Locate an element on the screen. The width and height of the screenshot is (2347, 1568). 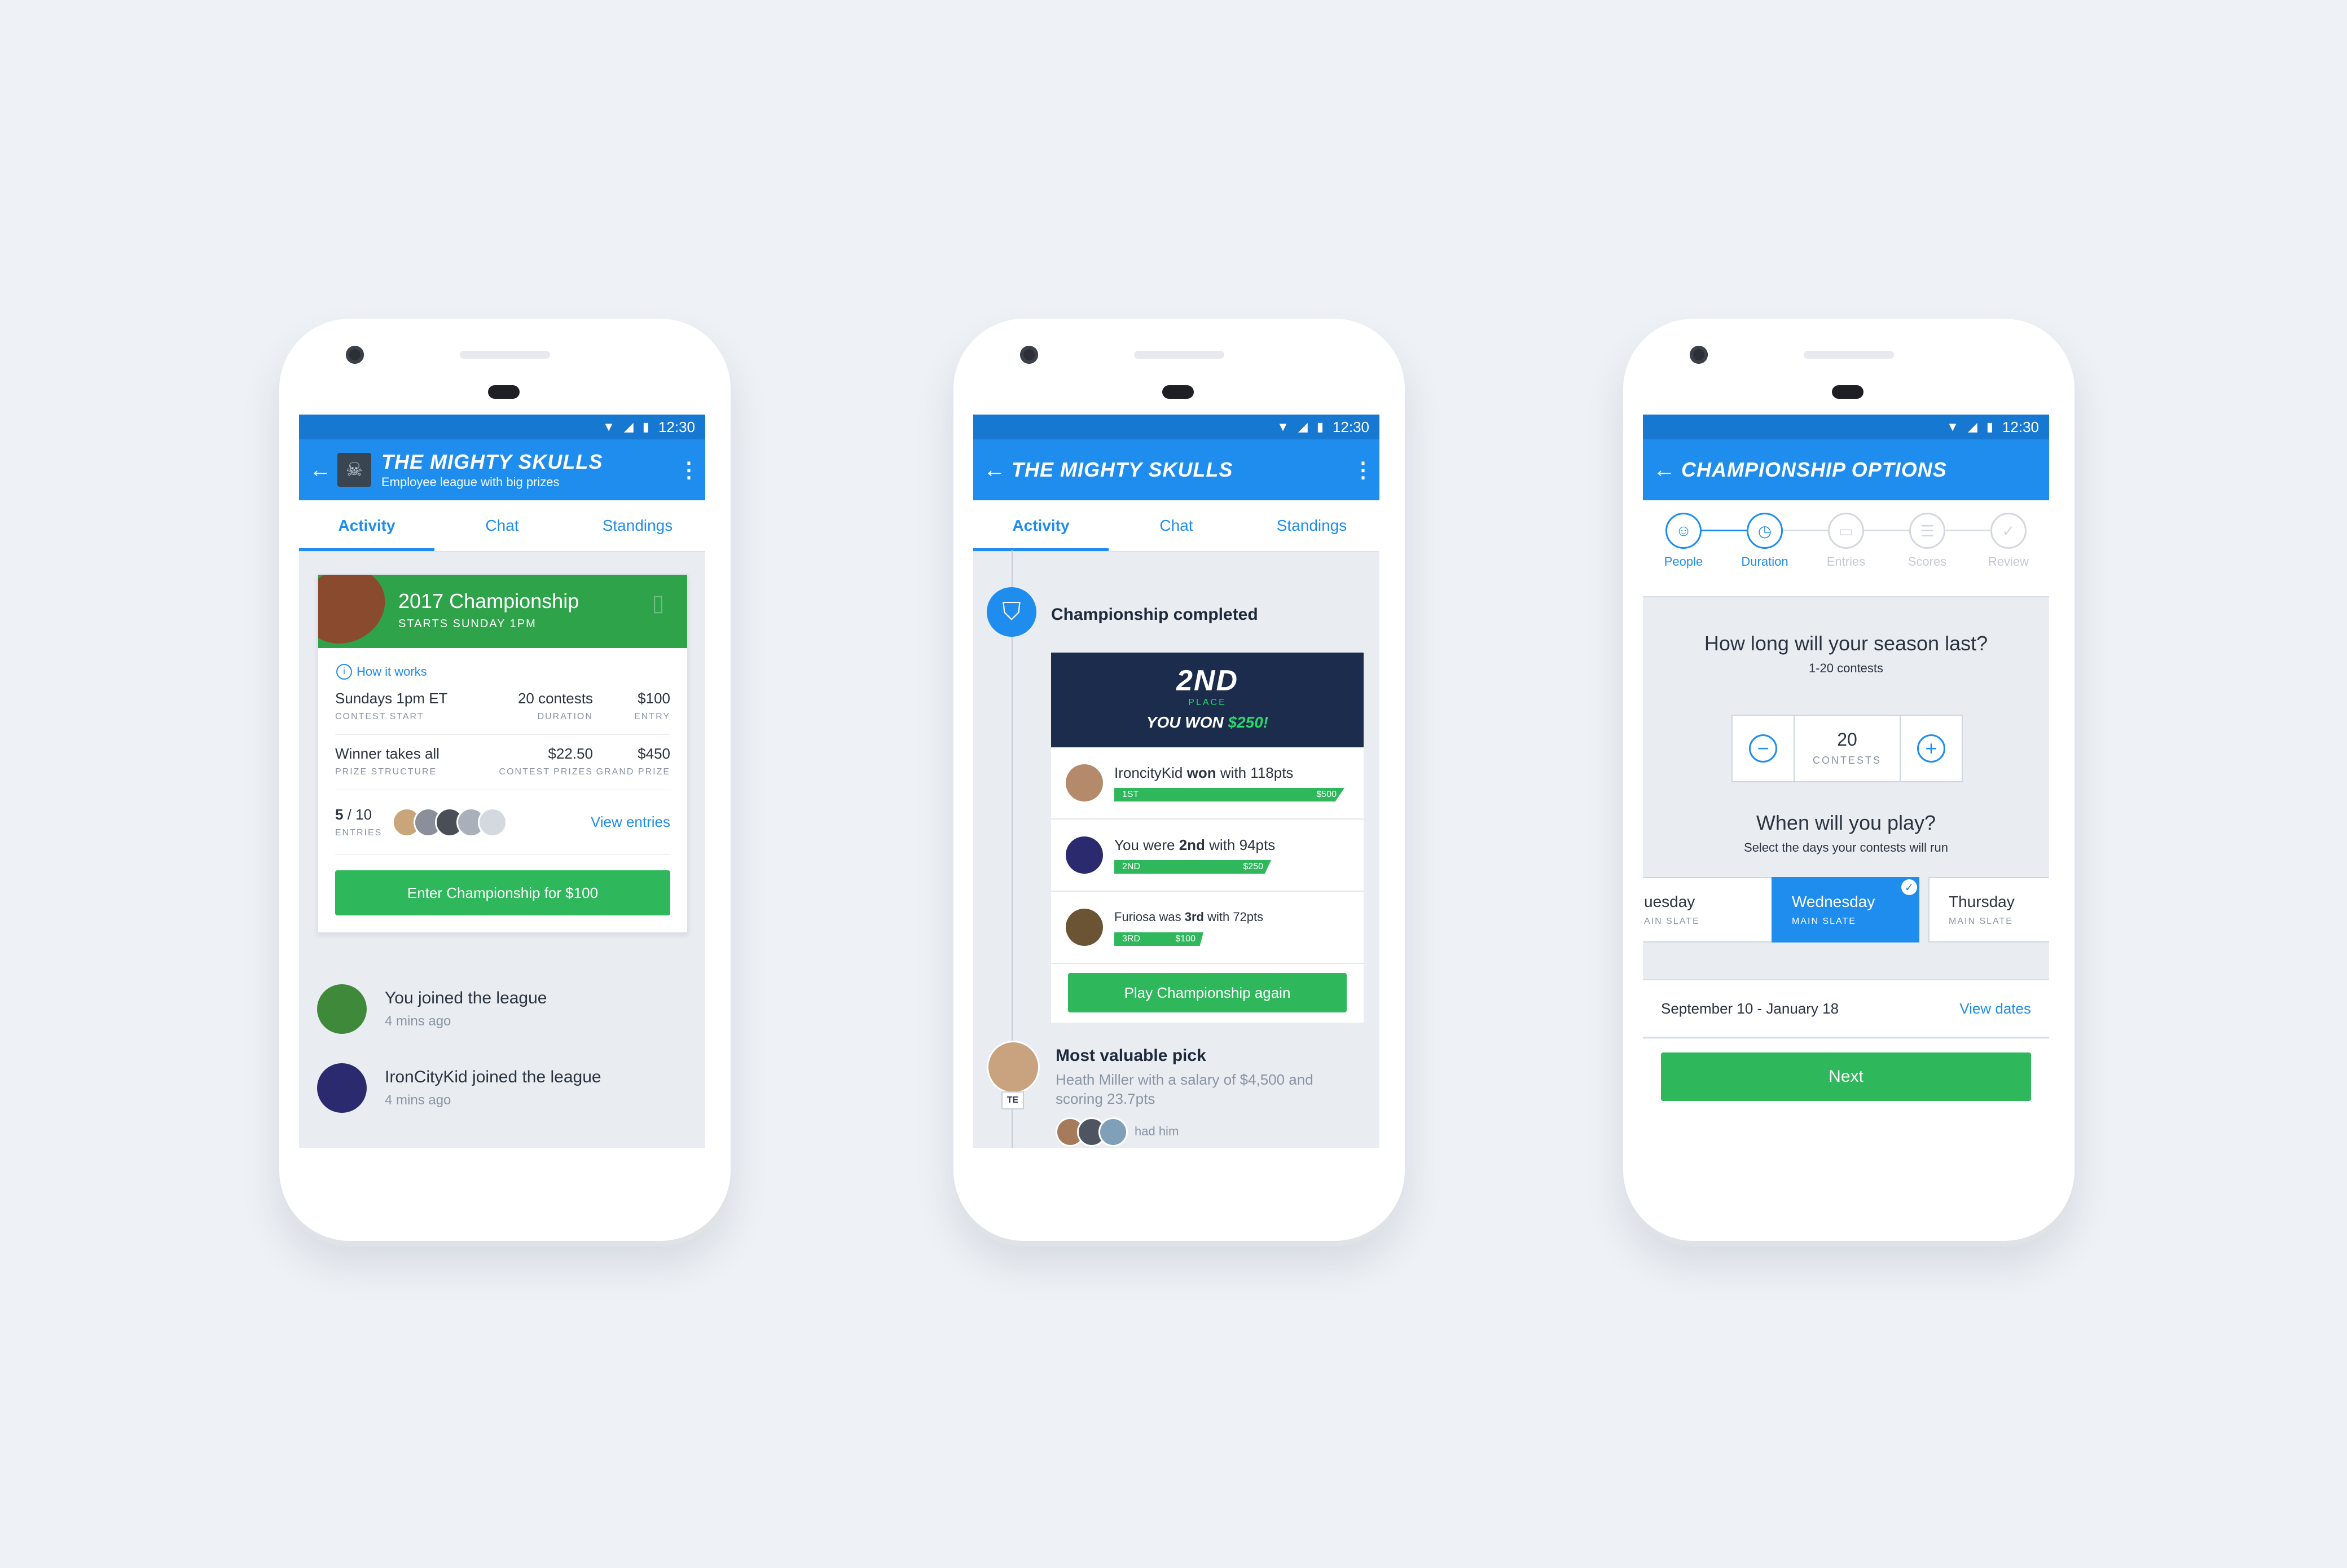
contest-start-label: CONTEST START is located at coordinates (380, 716).